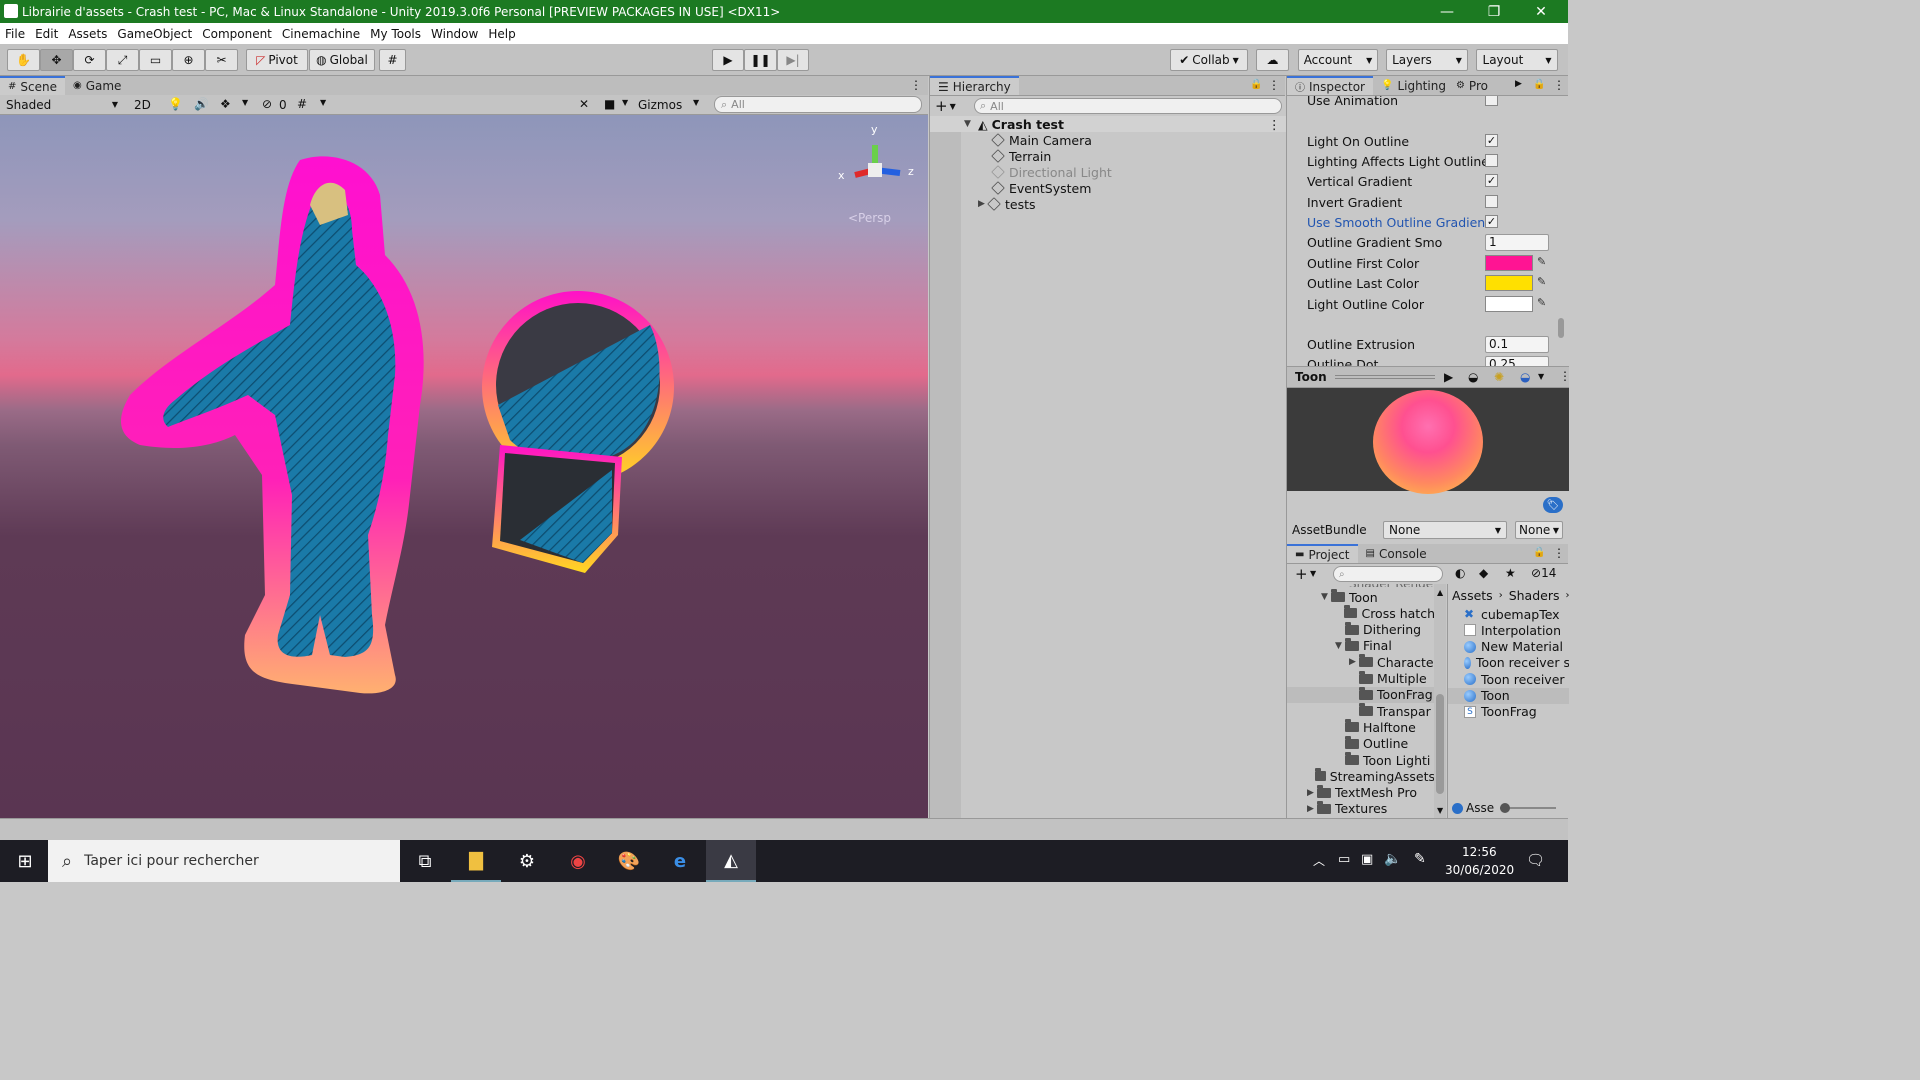 Image resolution: width=1920 pixels, height=1080 pixels. I want to click on inspector-scrollbar, so click(1561, 231).